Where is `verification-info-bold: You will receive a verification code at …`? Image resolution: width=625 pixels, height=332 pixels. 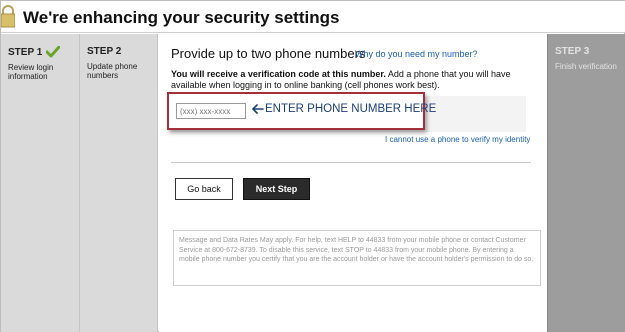 verification-info-bold: You will receive a verification code at … is located at coordinates (278, 74).